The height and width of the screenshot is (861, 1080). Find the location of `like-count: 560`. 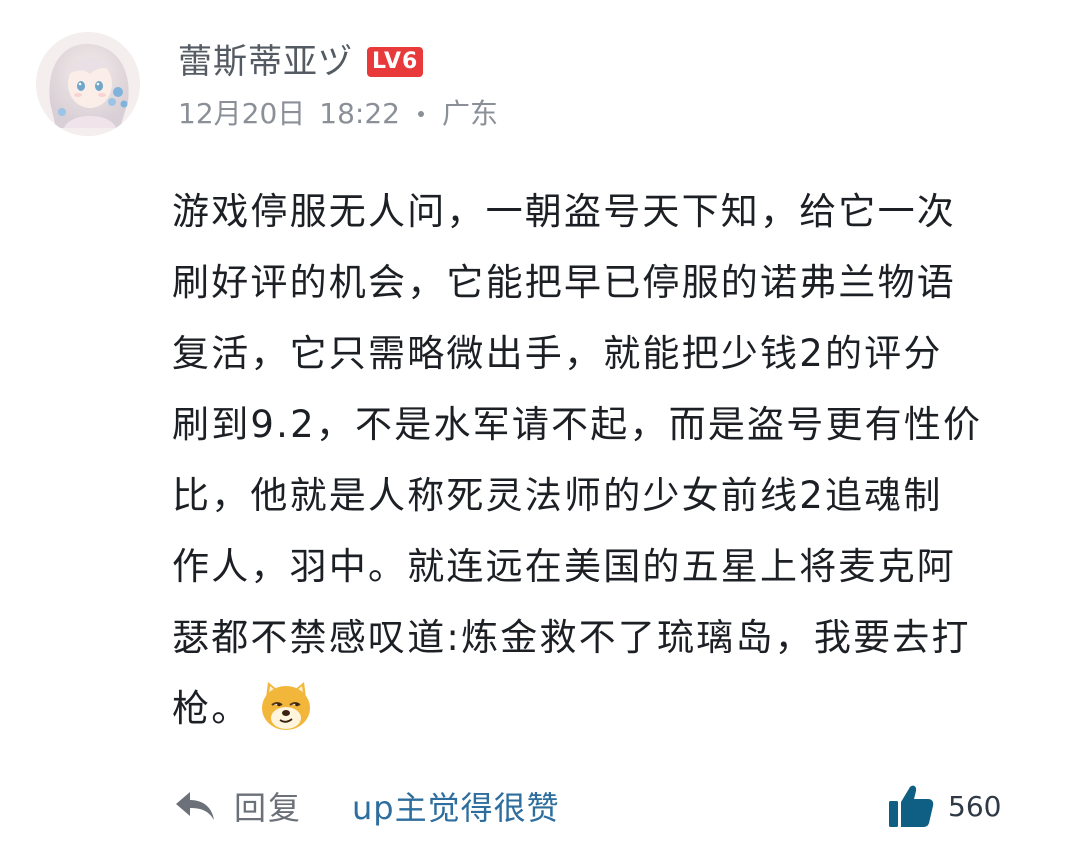

like-count: 560 is located at coordinates (975, 806).